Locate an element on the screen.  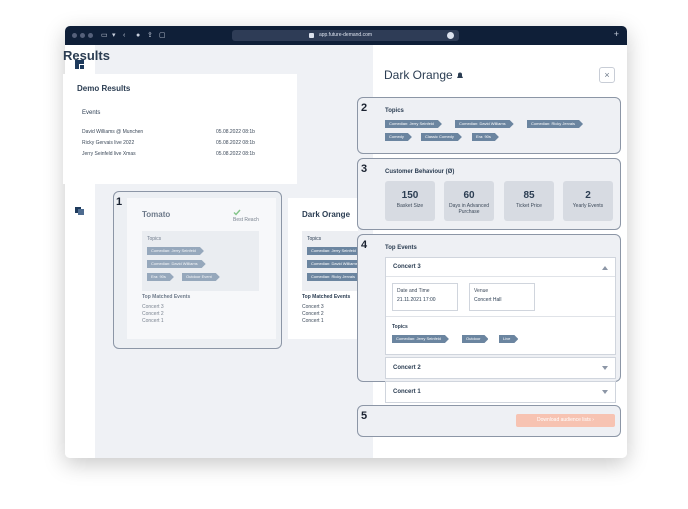
event-name: Jerry Seinfeld live Xmas is located at coordinates (109, 154).